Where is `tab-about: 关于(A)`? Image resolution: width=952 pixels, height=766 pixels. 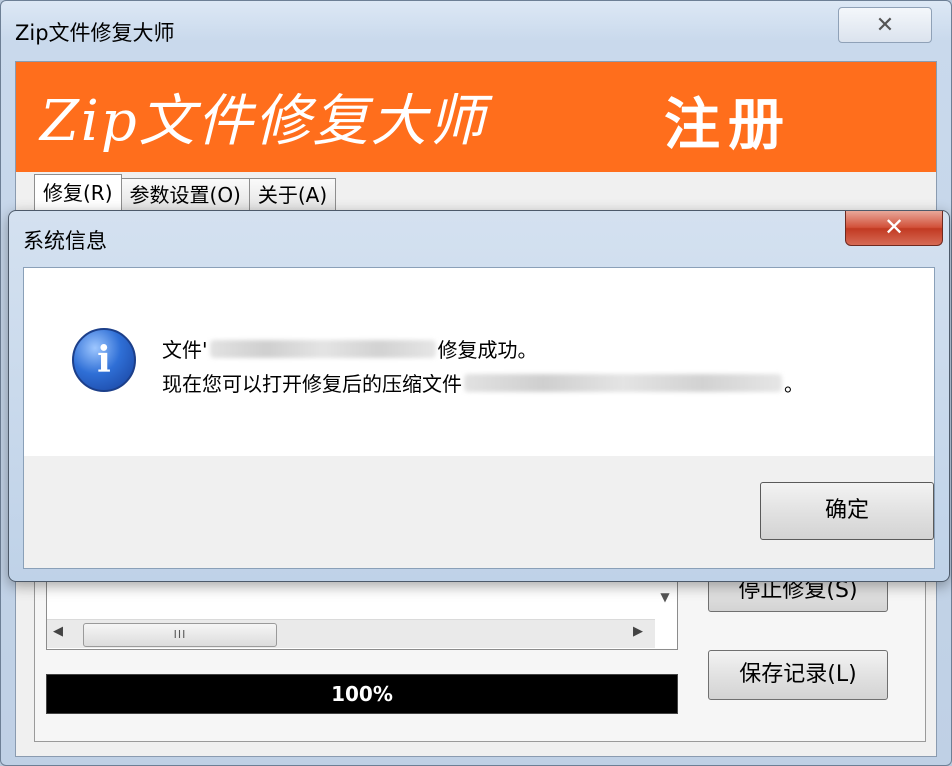 tab-about: 关于(A) is located at coordinates (292, 194).